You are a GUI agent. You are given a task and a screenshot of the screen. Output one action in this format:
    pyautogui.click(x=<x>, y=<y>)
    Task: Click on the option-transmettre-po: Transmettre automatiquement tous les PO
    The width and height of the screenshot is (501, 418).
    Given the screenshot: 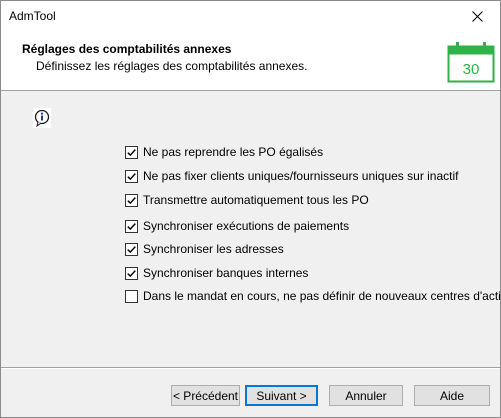 What is the action you would take?
    pyautogui.click(x=247, y=200)
    